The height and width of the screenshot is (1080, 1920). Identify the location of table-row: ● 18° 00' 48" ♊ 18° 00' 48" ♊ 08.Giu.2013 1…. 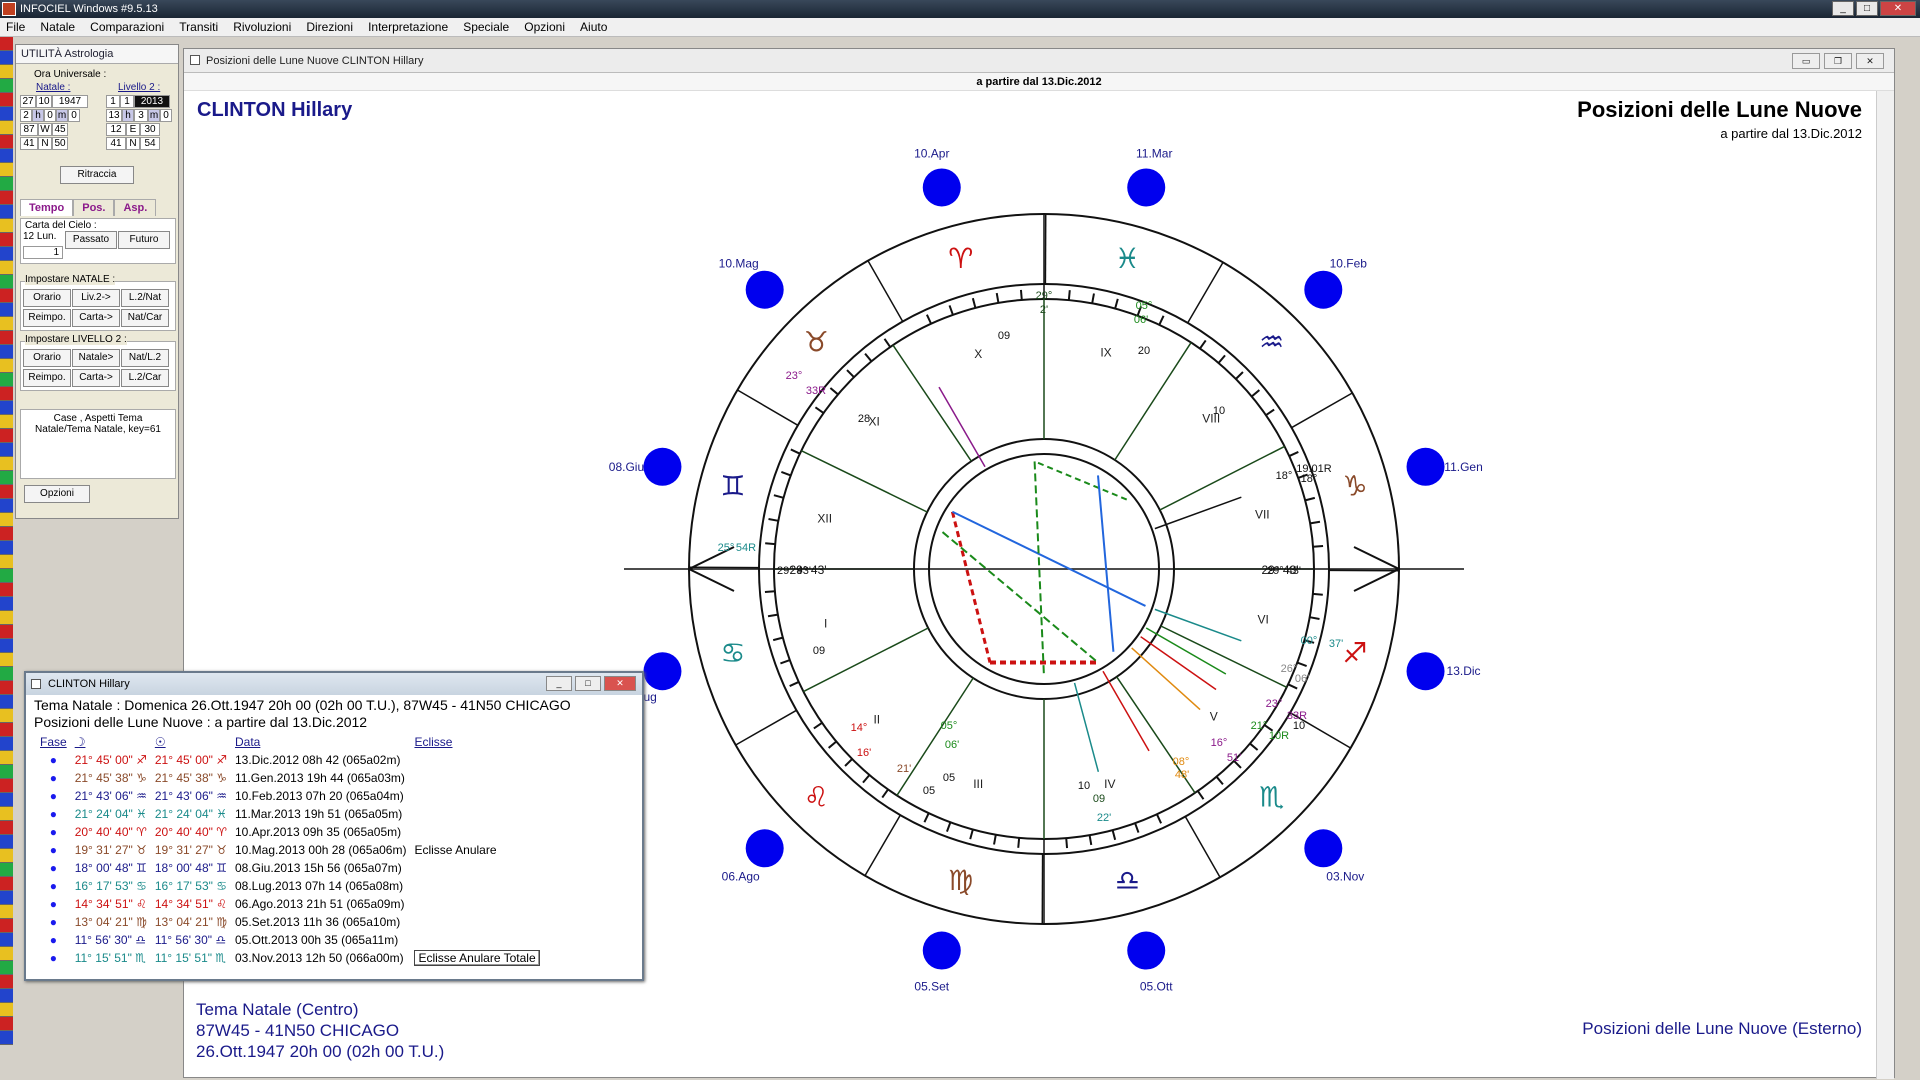
(298, 868).